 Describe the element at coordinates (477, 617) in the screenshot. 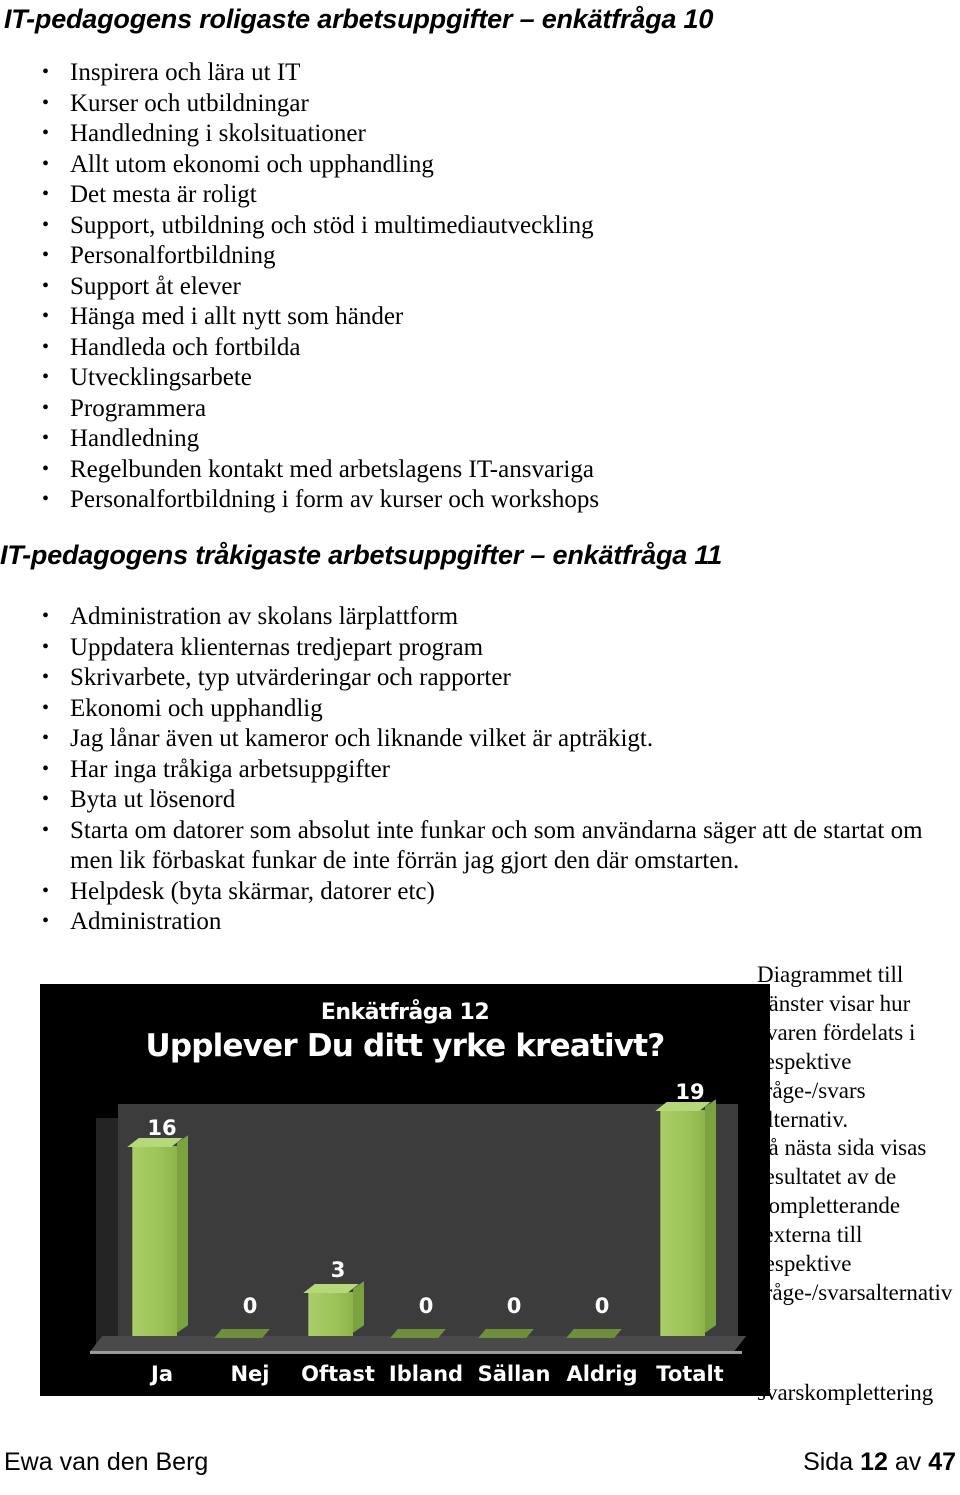

I see `list-item: Administration av skolans lärplattform` at that location.